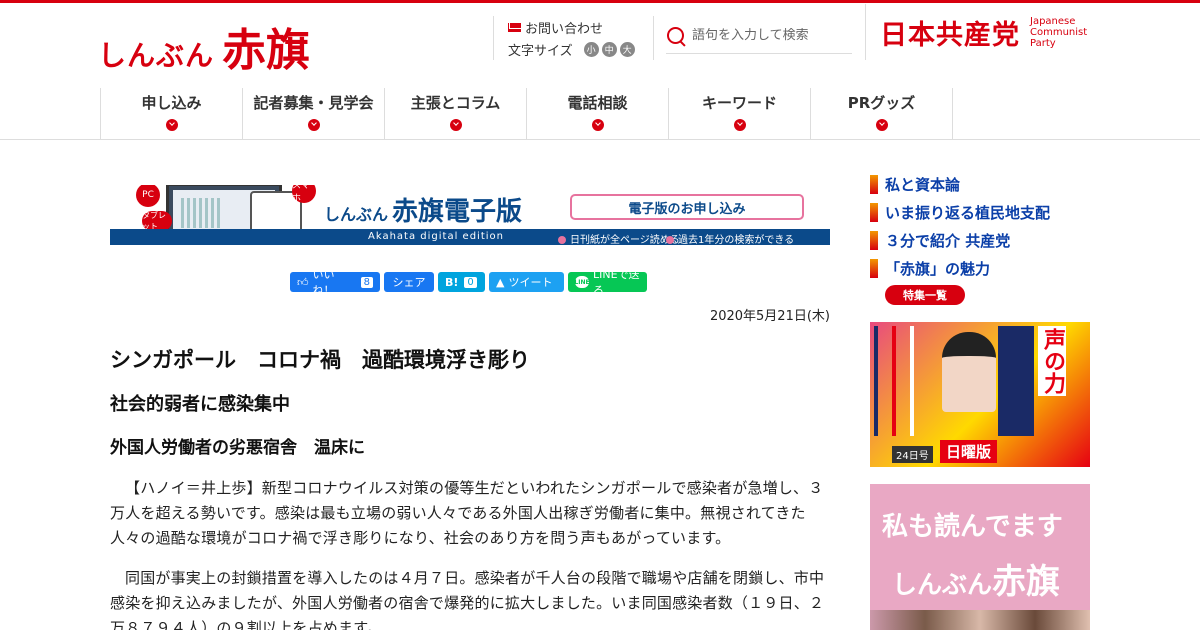 The image size is (1200, 630). I want to click on line-icon: LINE, so click(582, 282).